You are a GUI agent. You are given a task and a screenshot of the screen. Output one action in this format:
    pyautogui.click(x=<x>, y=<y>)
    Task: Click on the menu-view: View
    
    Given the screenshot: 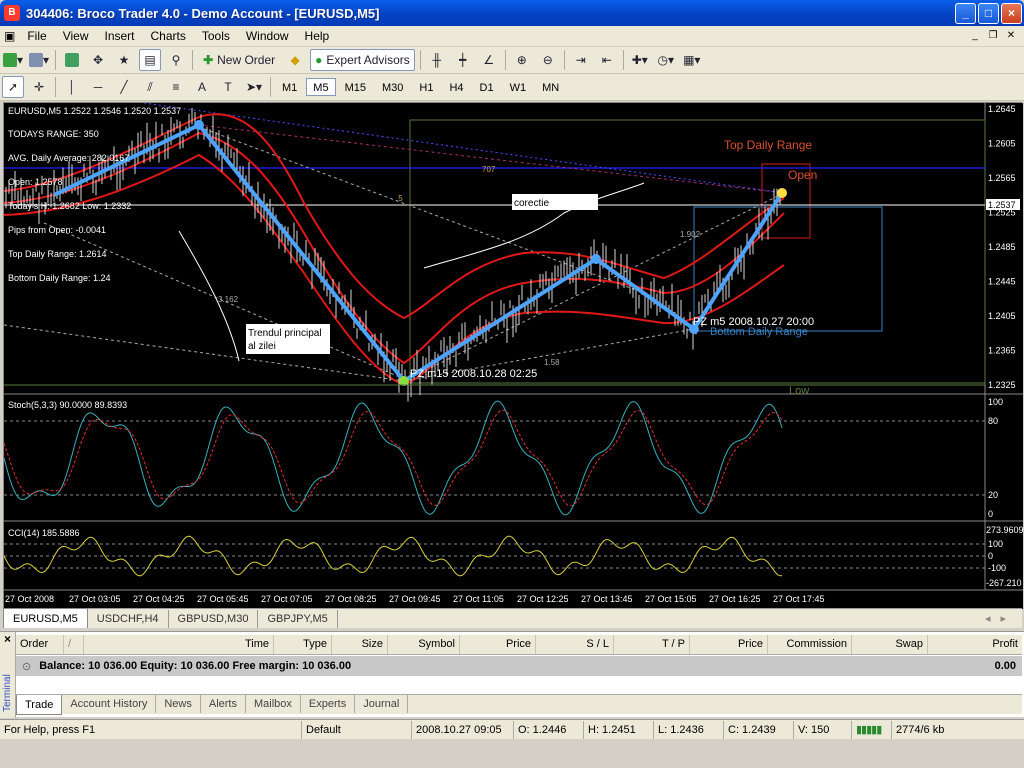 What is the action you would take?
    pyautogui.click(x=76, y=36)
    